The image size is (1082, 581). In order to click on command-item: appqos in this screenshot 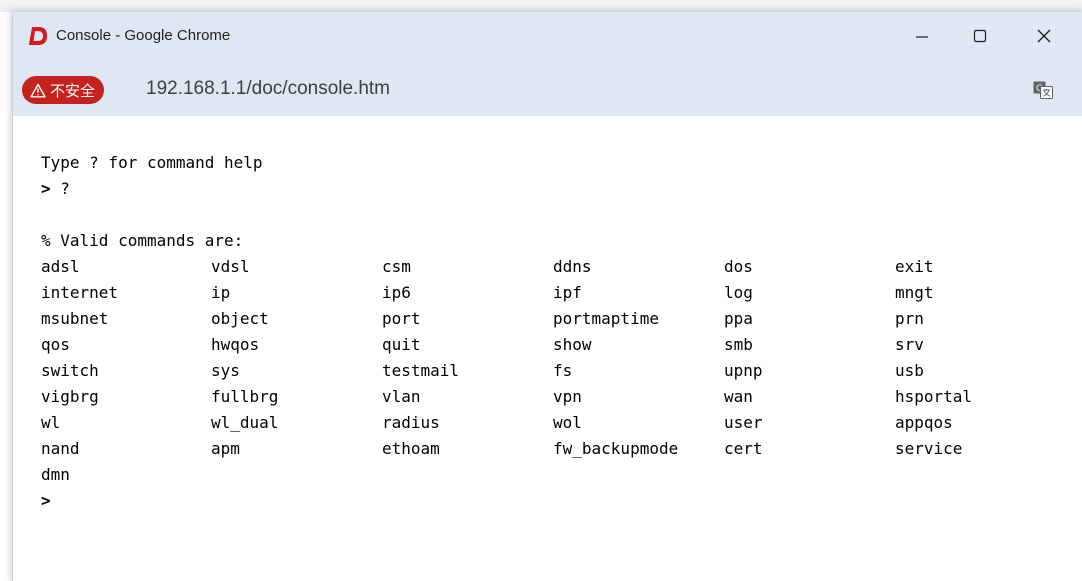, I will do `click(924, 422)`.